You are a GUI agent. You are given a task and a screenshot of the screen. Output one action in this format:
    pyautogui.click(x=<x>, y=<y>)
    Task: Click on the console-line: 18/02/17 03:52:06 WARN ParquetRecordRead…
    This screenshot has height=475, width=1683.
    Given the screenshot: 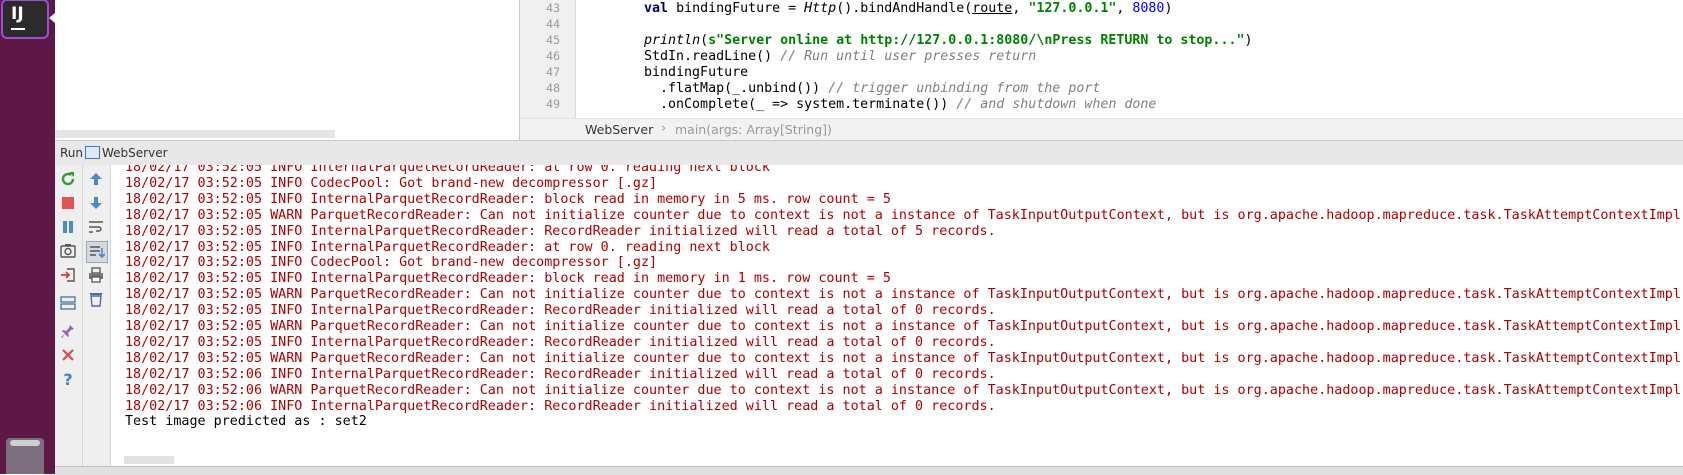 What is the action you would take?
    pyautogui.click(x=903, y=390)
    